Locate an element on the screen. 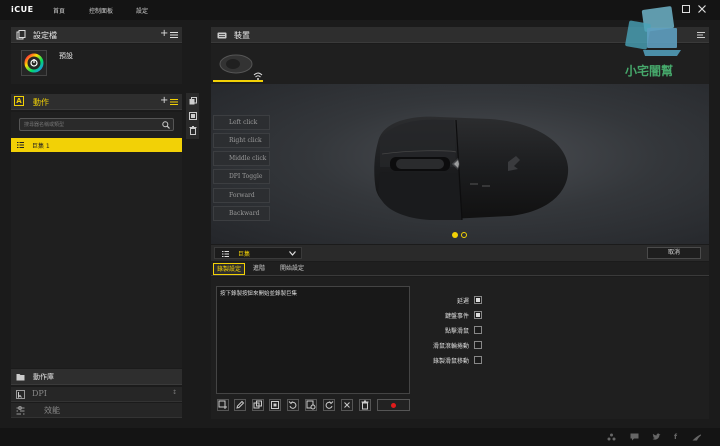  option-mouse-click-label: 點擊滑鼠 is located at coordinates (456, 331).